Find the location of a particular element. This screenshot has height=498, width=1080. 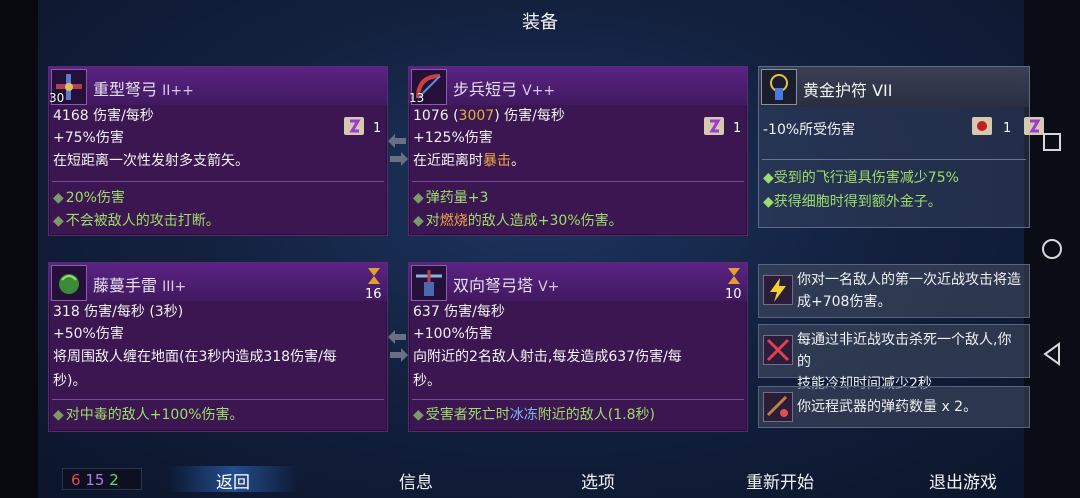

desc-line: 向附近的2名敌人射击,每发造成637伤害/每 is located at coordinates (547, 357).